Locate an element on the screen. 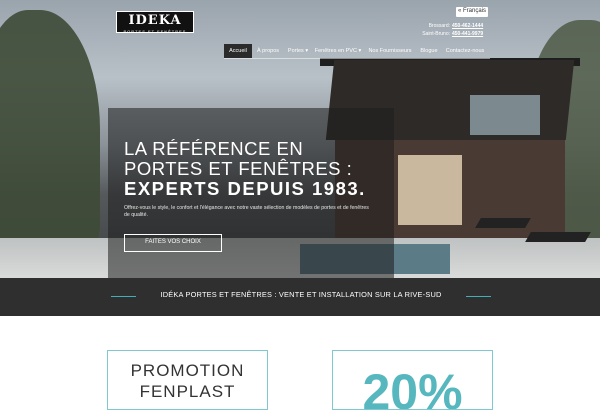 The width and height of the screenshot is (600, 410). hero-heading-line3: EXPERTS DEPUIS 1983. is located at coordinates (245, 188).